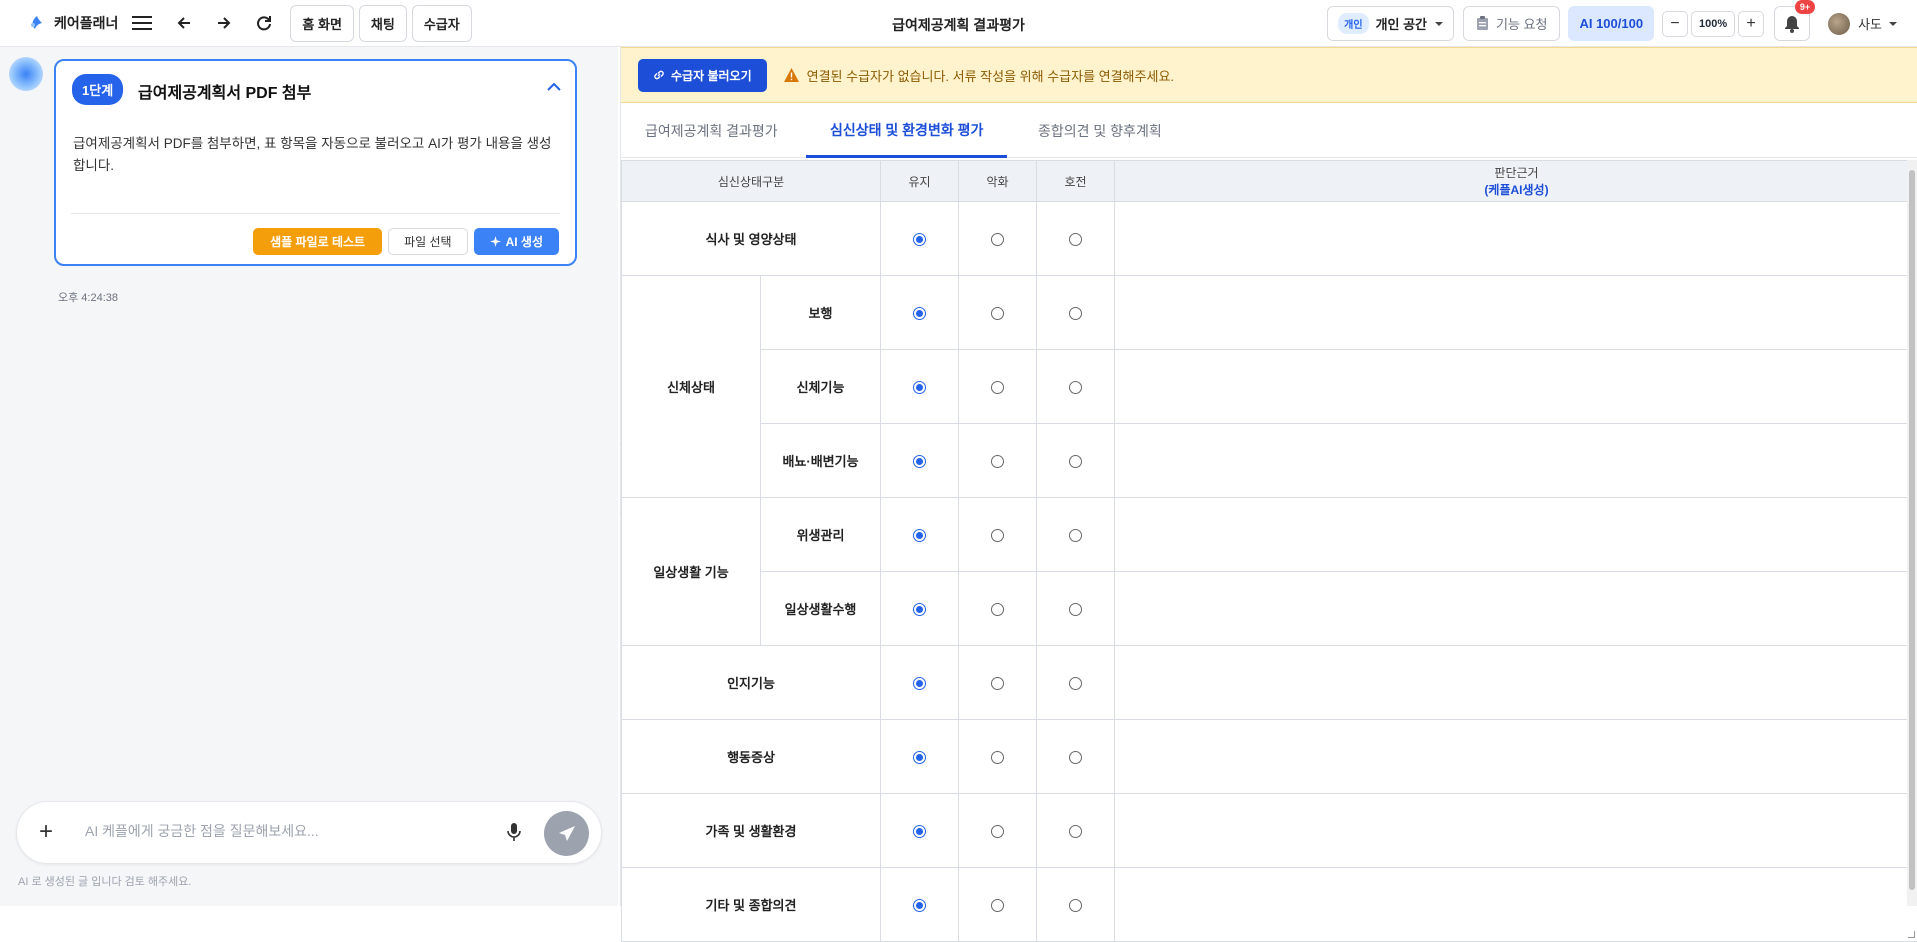 The width and height of the screenshot is (1917, 942). I want to click on tab-mental-physical-evaluation: 심신상태 및 환경변화 평가, so click(906, 131).